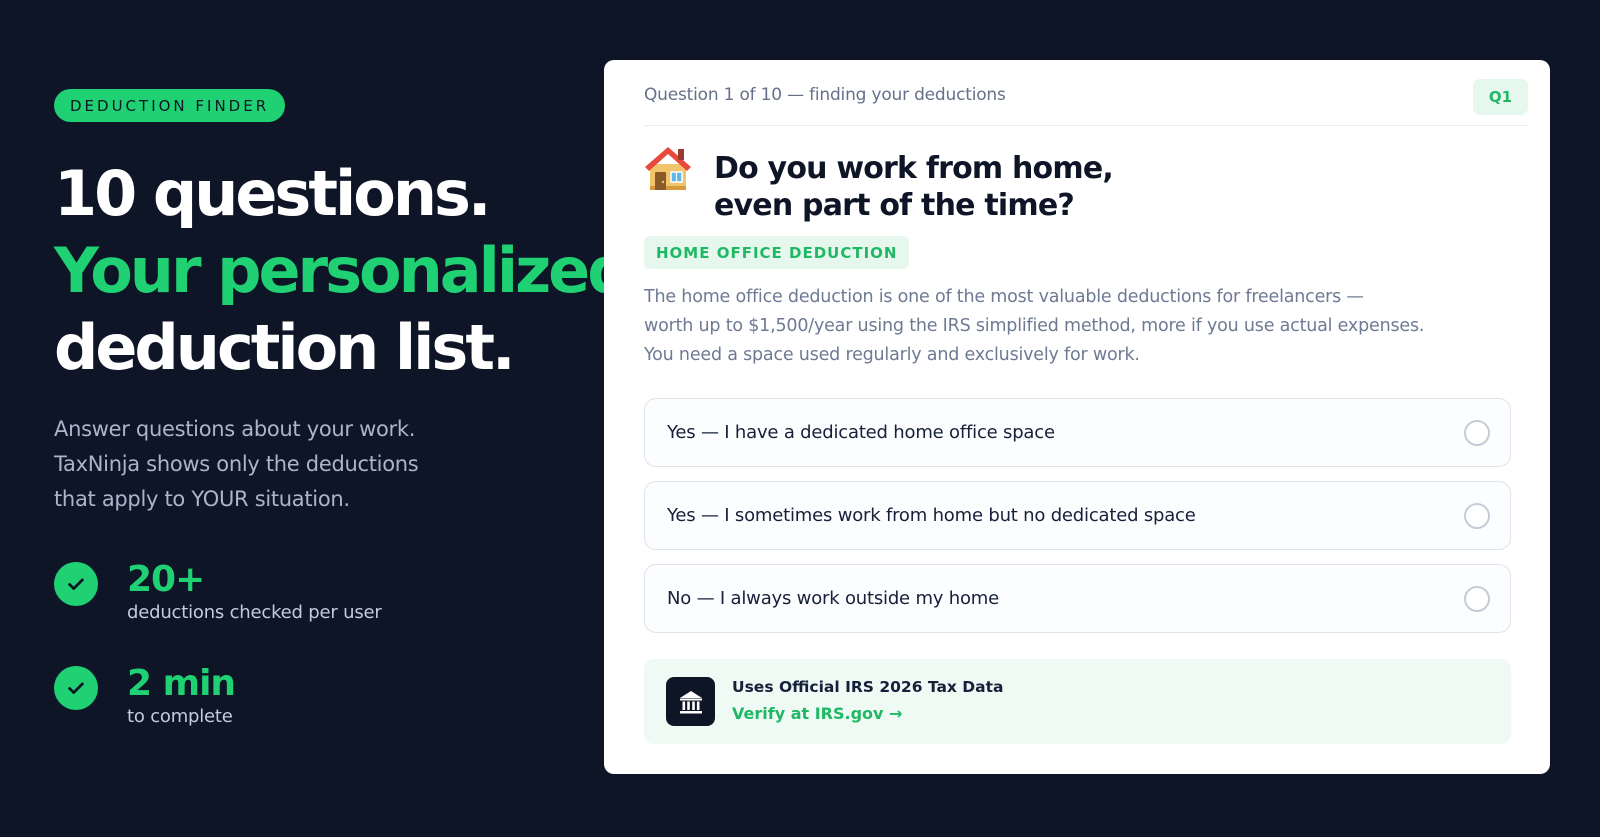  I want to click on question-number-badge: Q1, so click(1500, 96).